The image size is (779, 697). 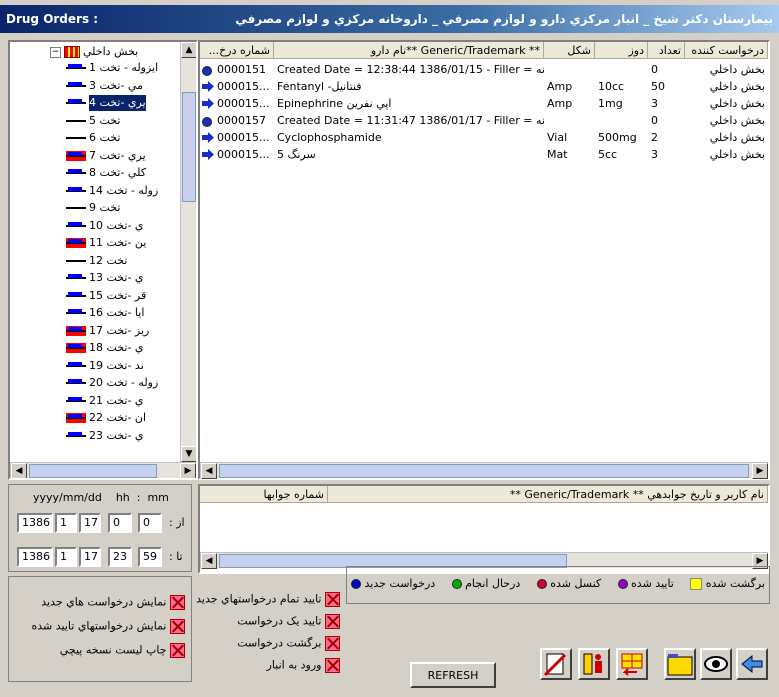 What do you see at coordinates (120, 557) in the screenshot?
I see `to-hour-input: 23` at bounding box center [120, 557].